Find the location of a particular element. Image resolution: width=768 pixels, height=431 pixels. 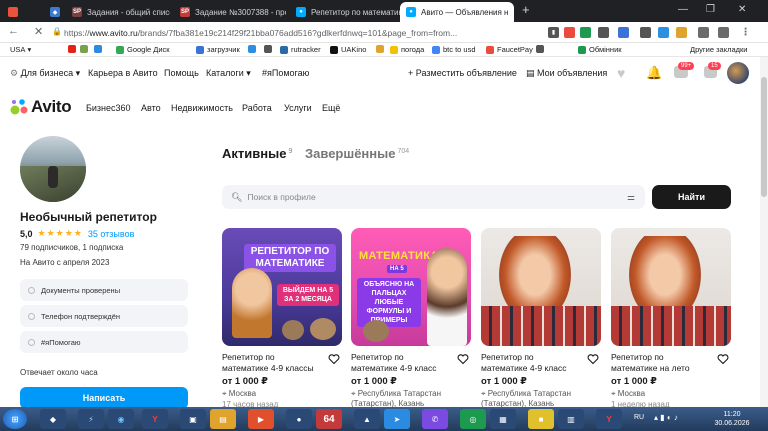

taskbar-app-3: ◉ is located at coordinates (121, 419).